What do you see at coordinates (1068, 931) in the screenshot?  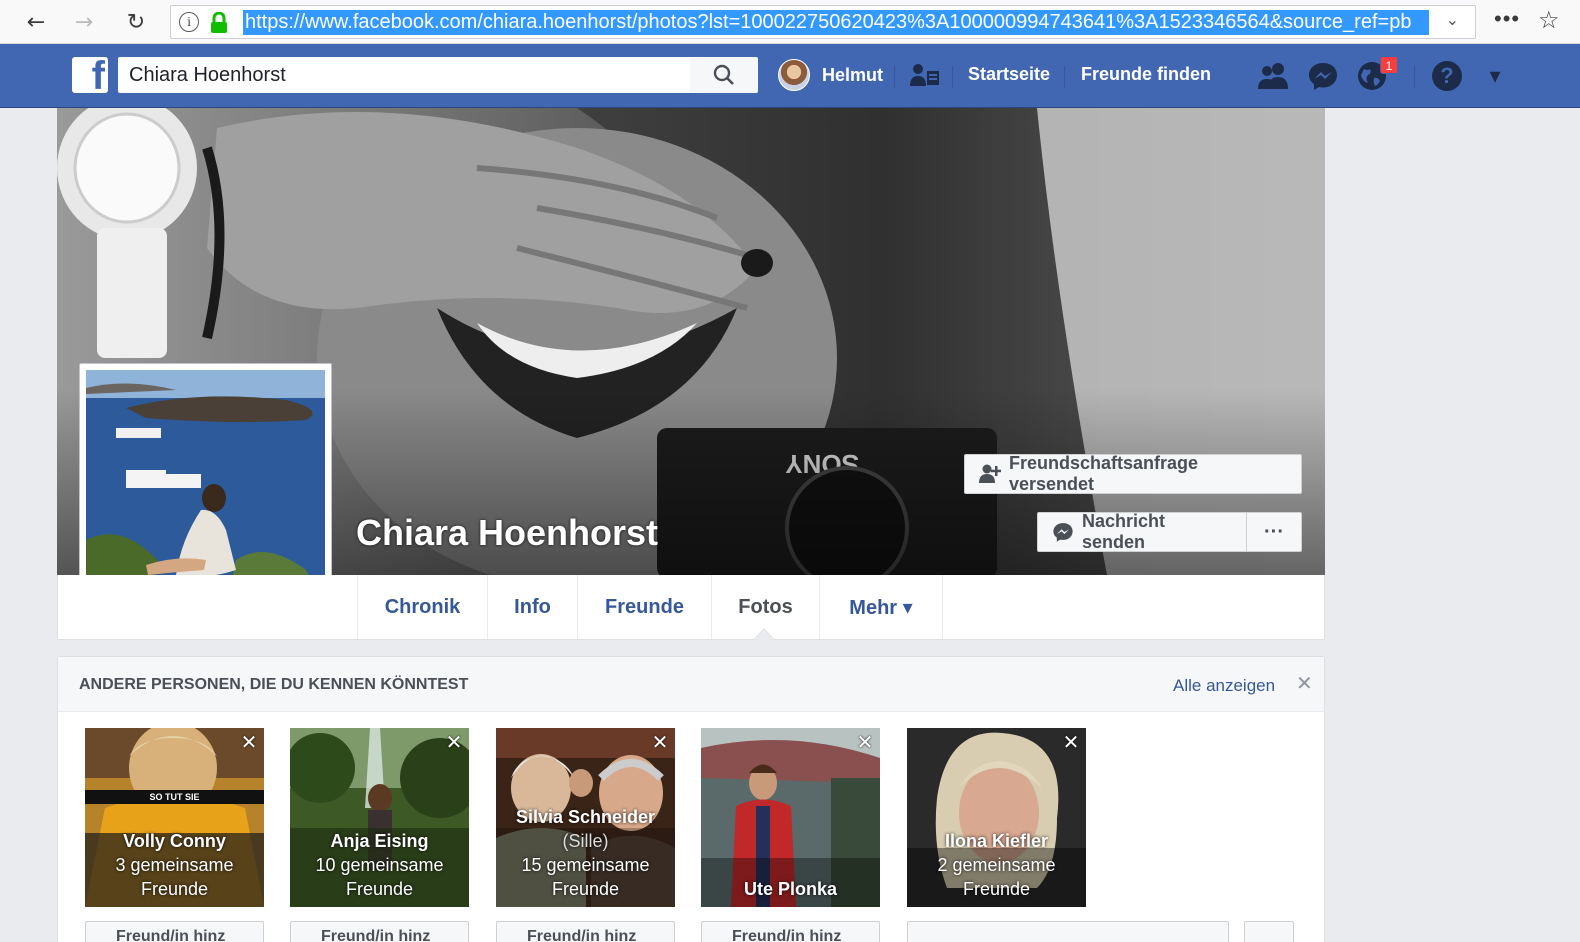 I see `add-friend-button` at bounding box center [1068, 931].